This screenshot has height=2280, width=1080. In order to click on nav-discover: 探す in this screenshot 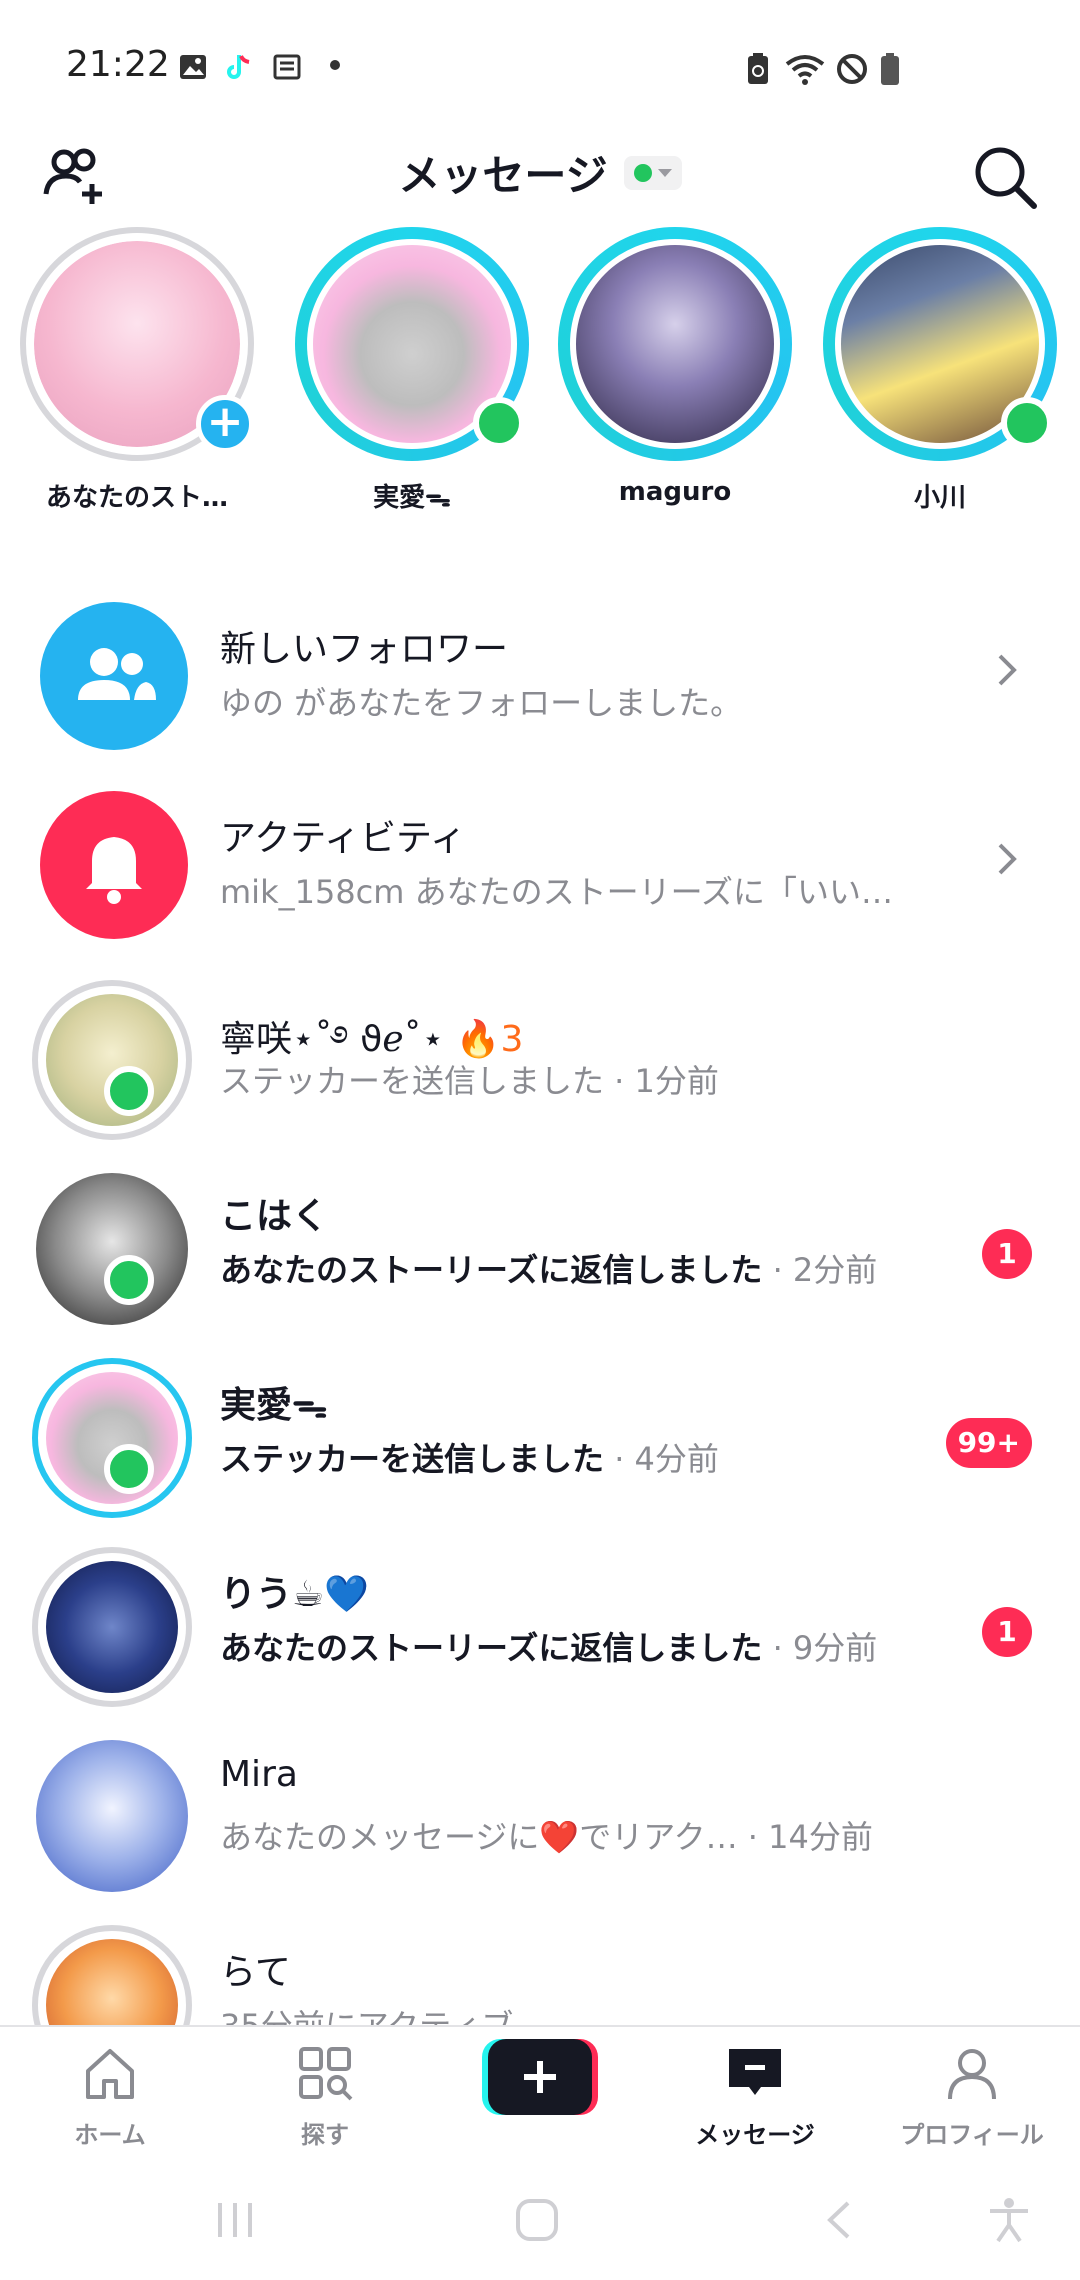, I will do `click(325, 2100)`.